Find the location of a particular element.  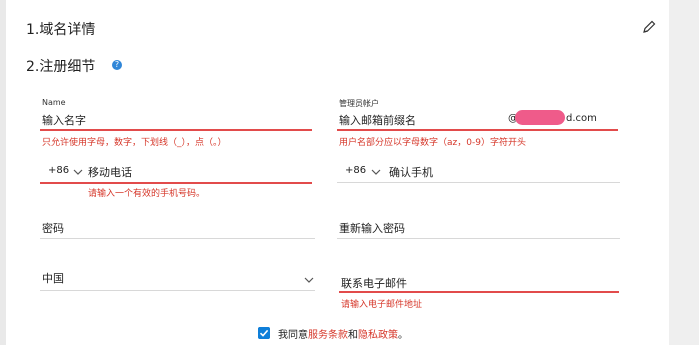

confirm-mobile-underline is located at coordinates (478, 182).